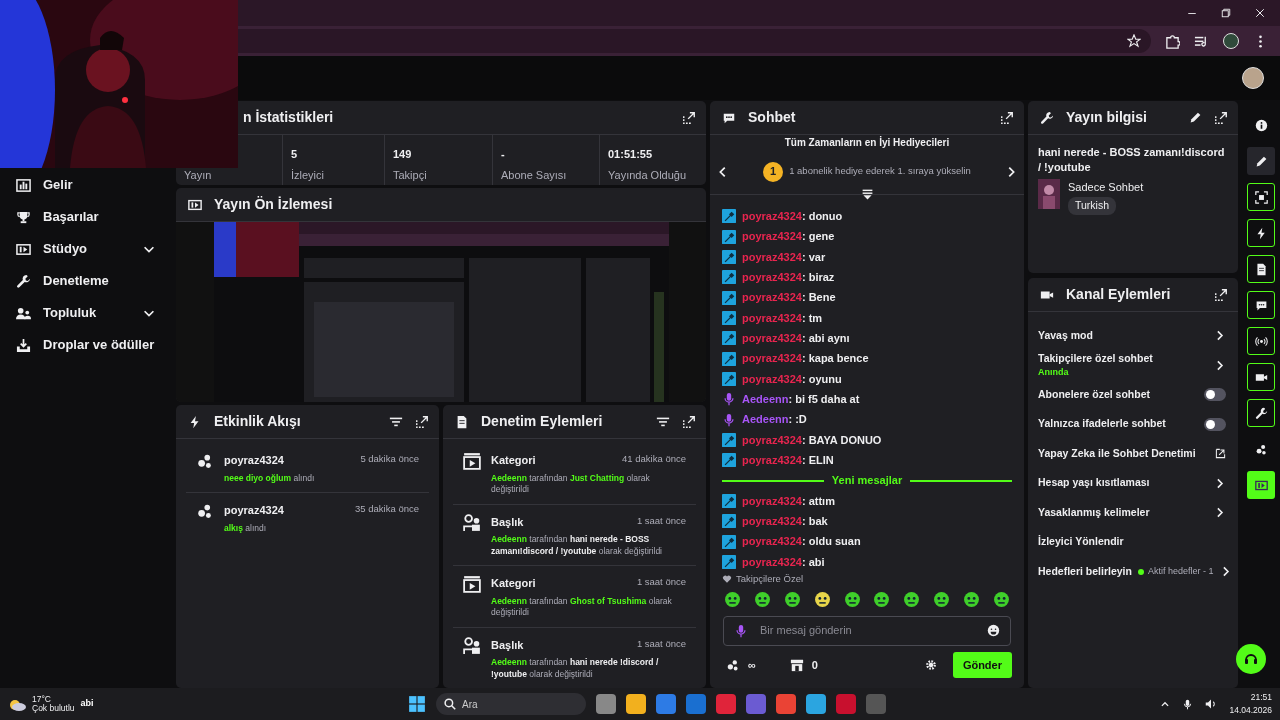 Image resolution: width=1280 pixels, height=720 pixels. What do you see at coordinates (1261, 161) in the screenshot?
I see `edit-button` at bounding box center [1261, 161].